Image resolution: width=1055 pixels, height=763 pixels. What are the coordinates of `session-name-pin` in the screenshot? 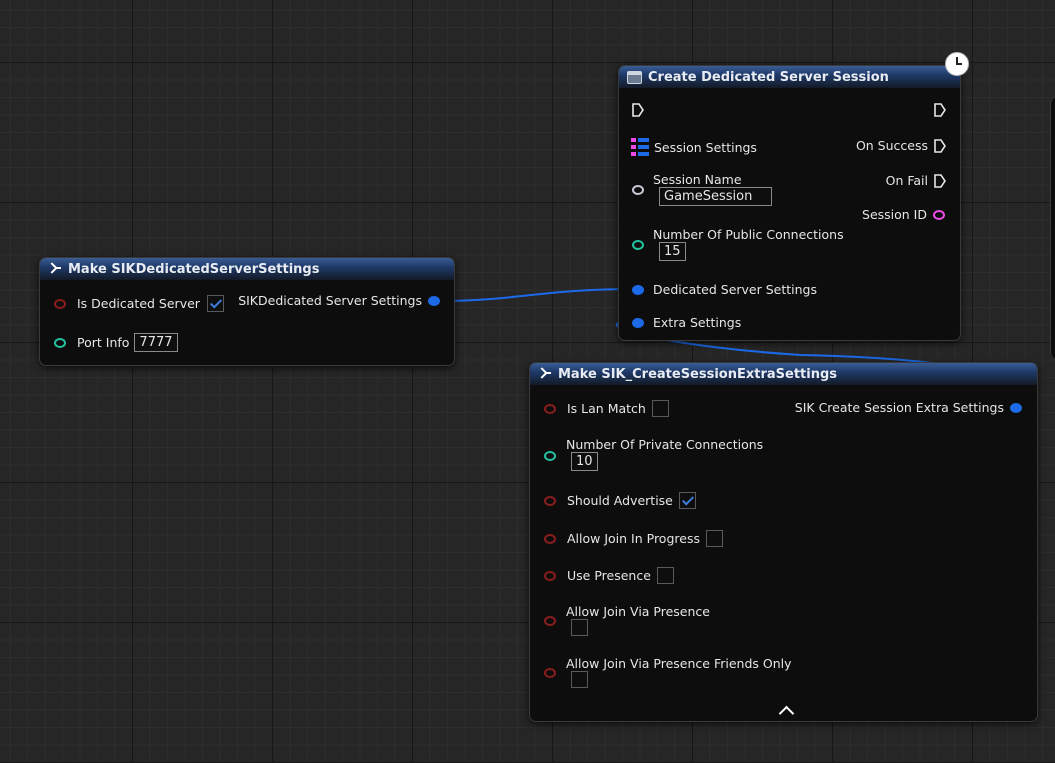 It's located at (638, 190).